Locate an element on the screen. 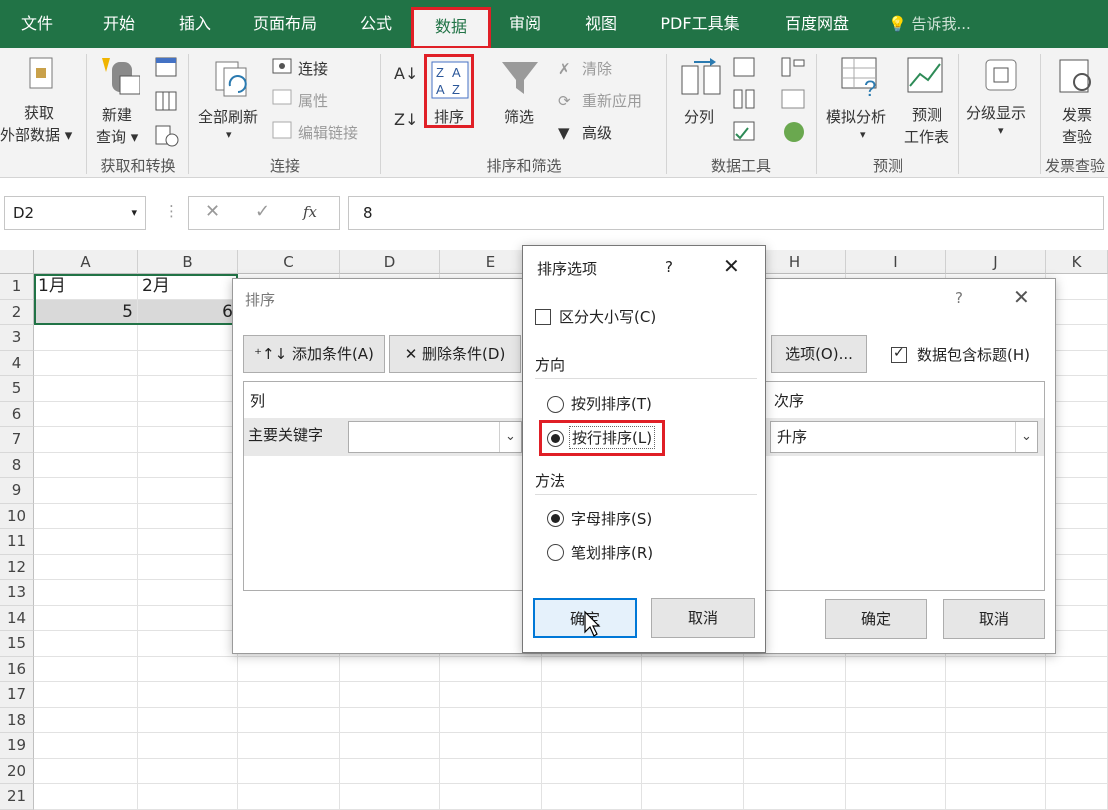 Image resolution: width=1108 pixels, height=810 pixels. cell-k19 is located at coordinates (1077, 746).